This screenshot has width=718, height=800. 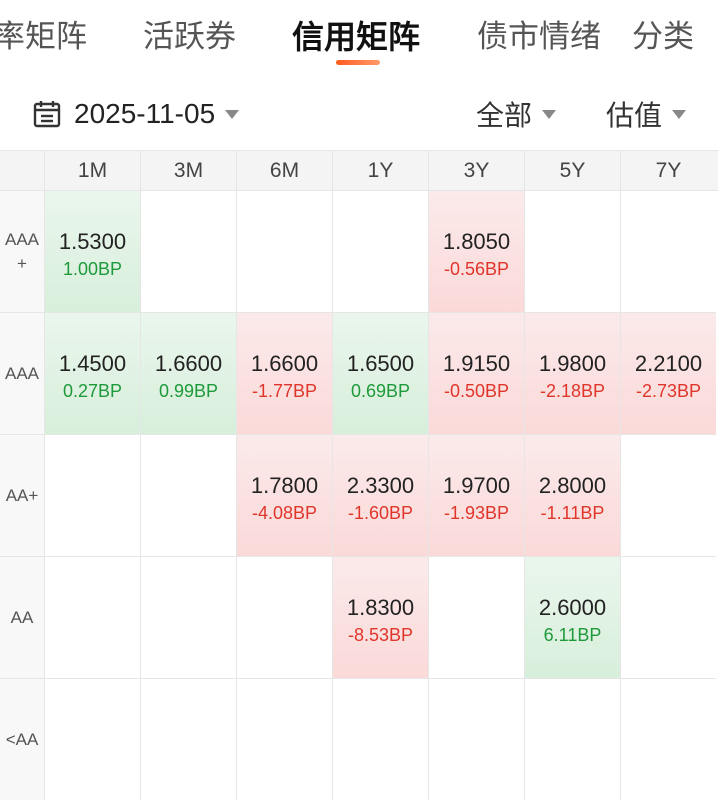 I want to click on cell-yield-value: 1.7800, so click(x=284, y=485).